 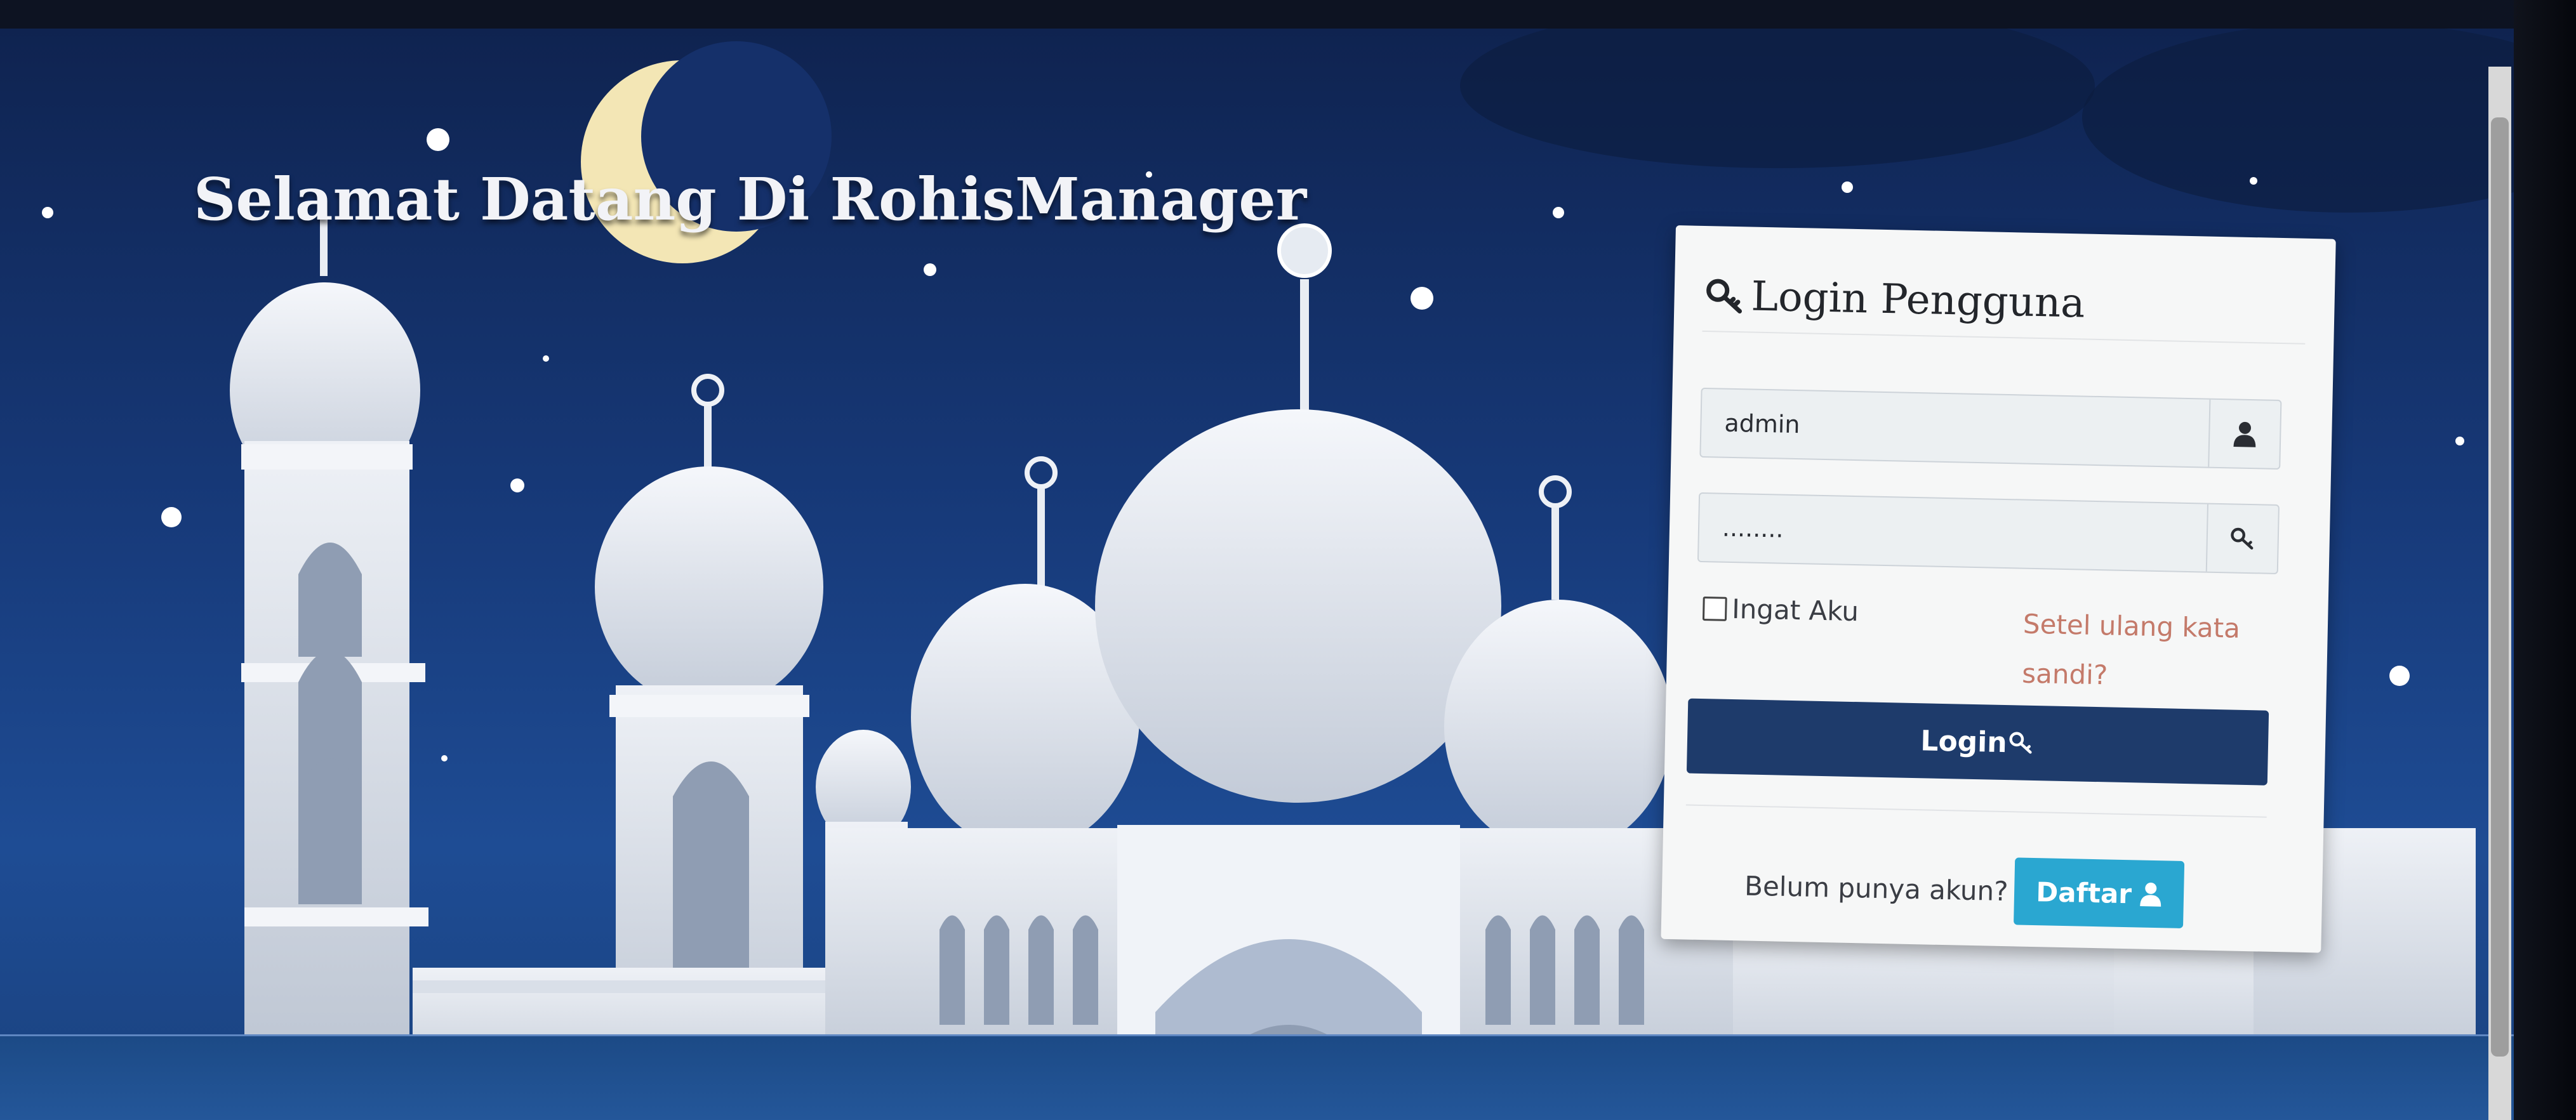 What do you see at coordinates (2500, 587) in the screenshot?
I see `scrollbar-thumb` at bounding box center [2500, 587].